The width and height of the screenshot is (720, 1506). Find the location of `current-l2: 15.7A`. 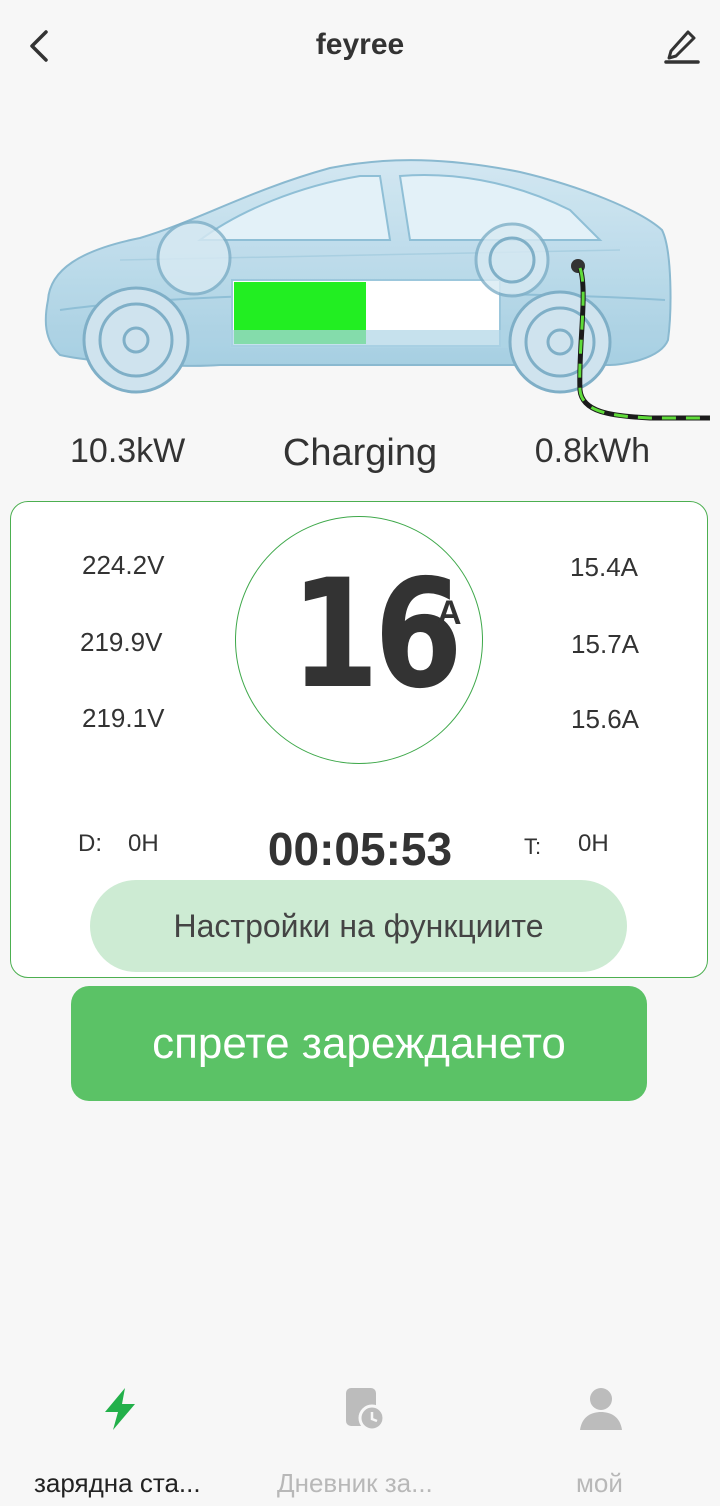

current-l2: 15.7A is located at coordinates (605, 644).